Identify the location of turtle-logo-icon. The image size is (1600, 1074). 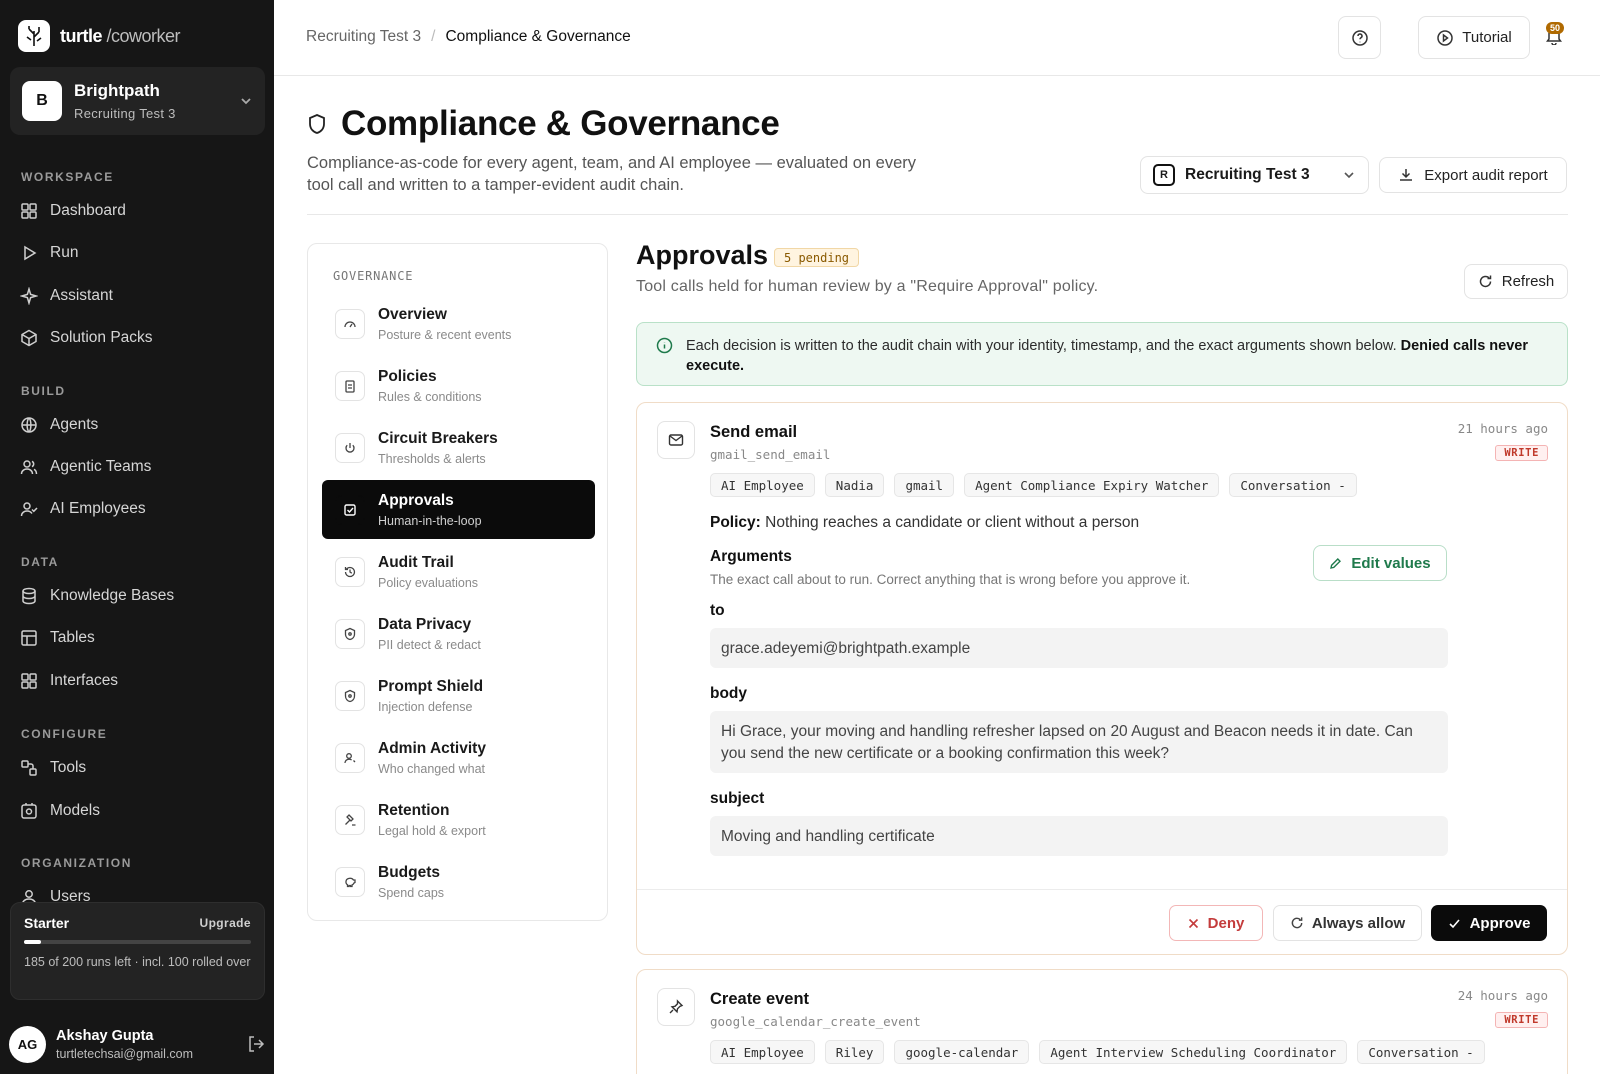
(34, 36).